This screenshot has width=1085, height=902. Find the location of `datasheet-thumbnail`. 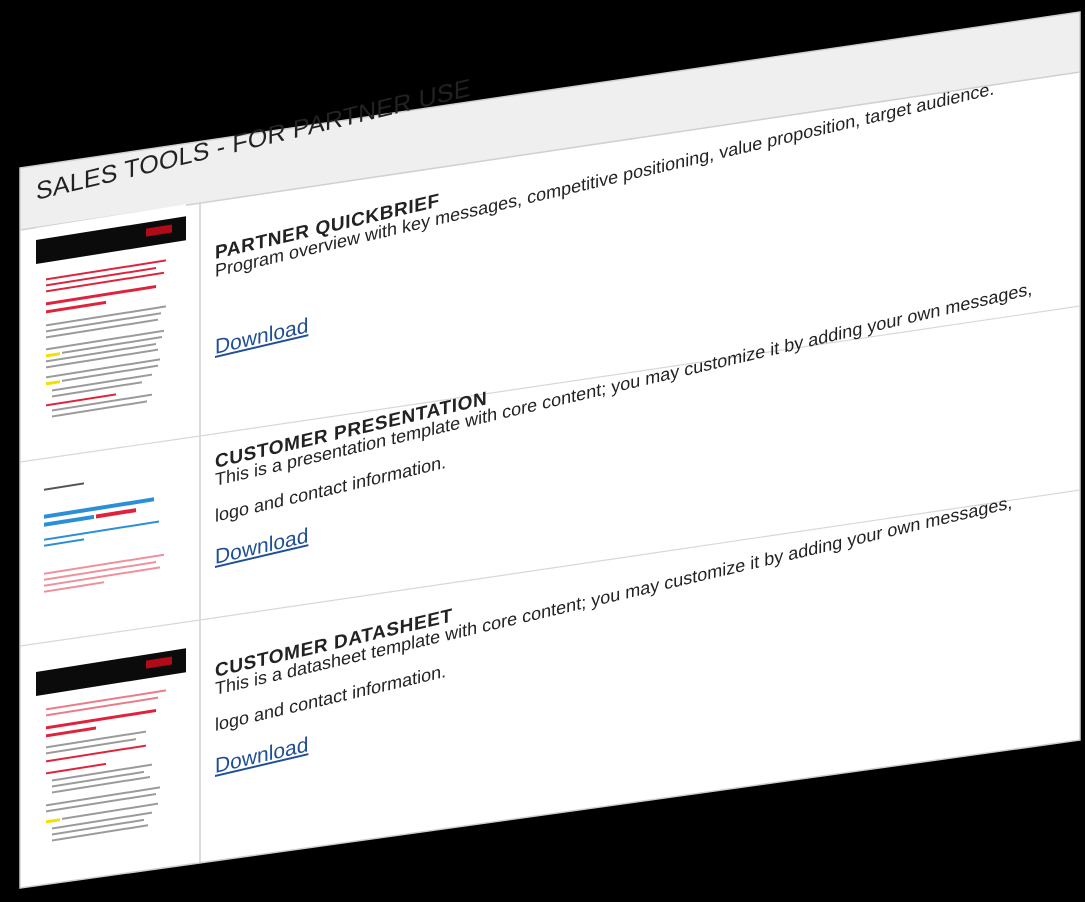

datasheet-thumbnail is located at coordinates (111, 748).